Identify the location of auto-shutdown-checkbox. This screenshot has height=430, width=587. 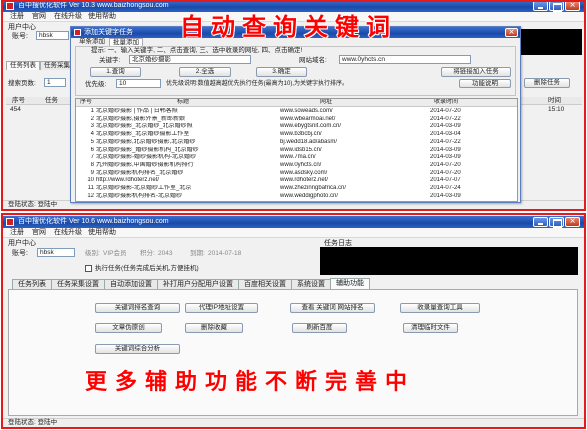
(88, 268).